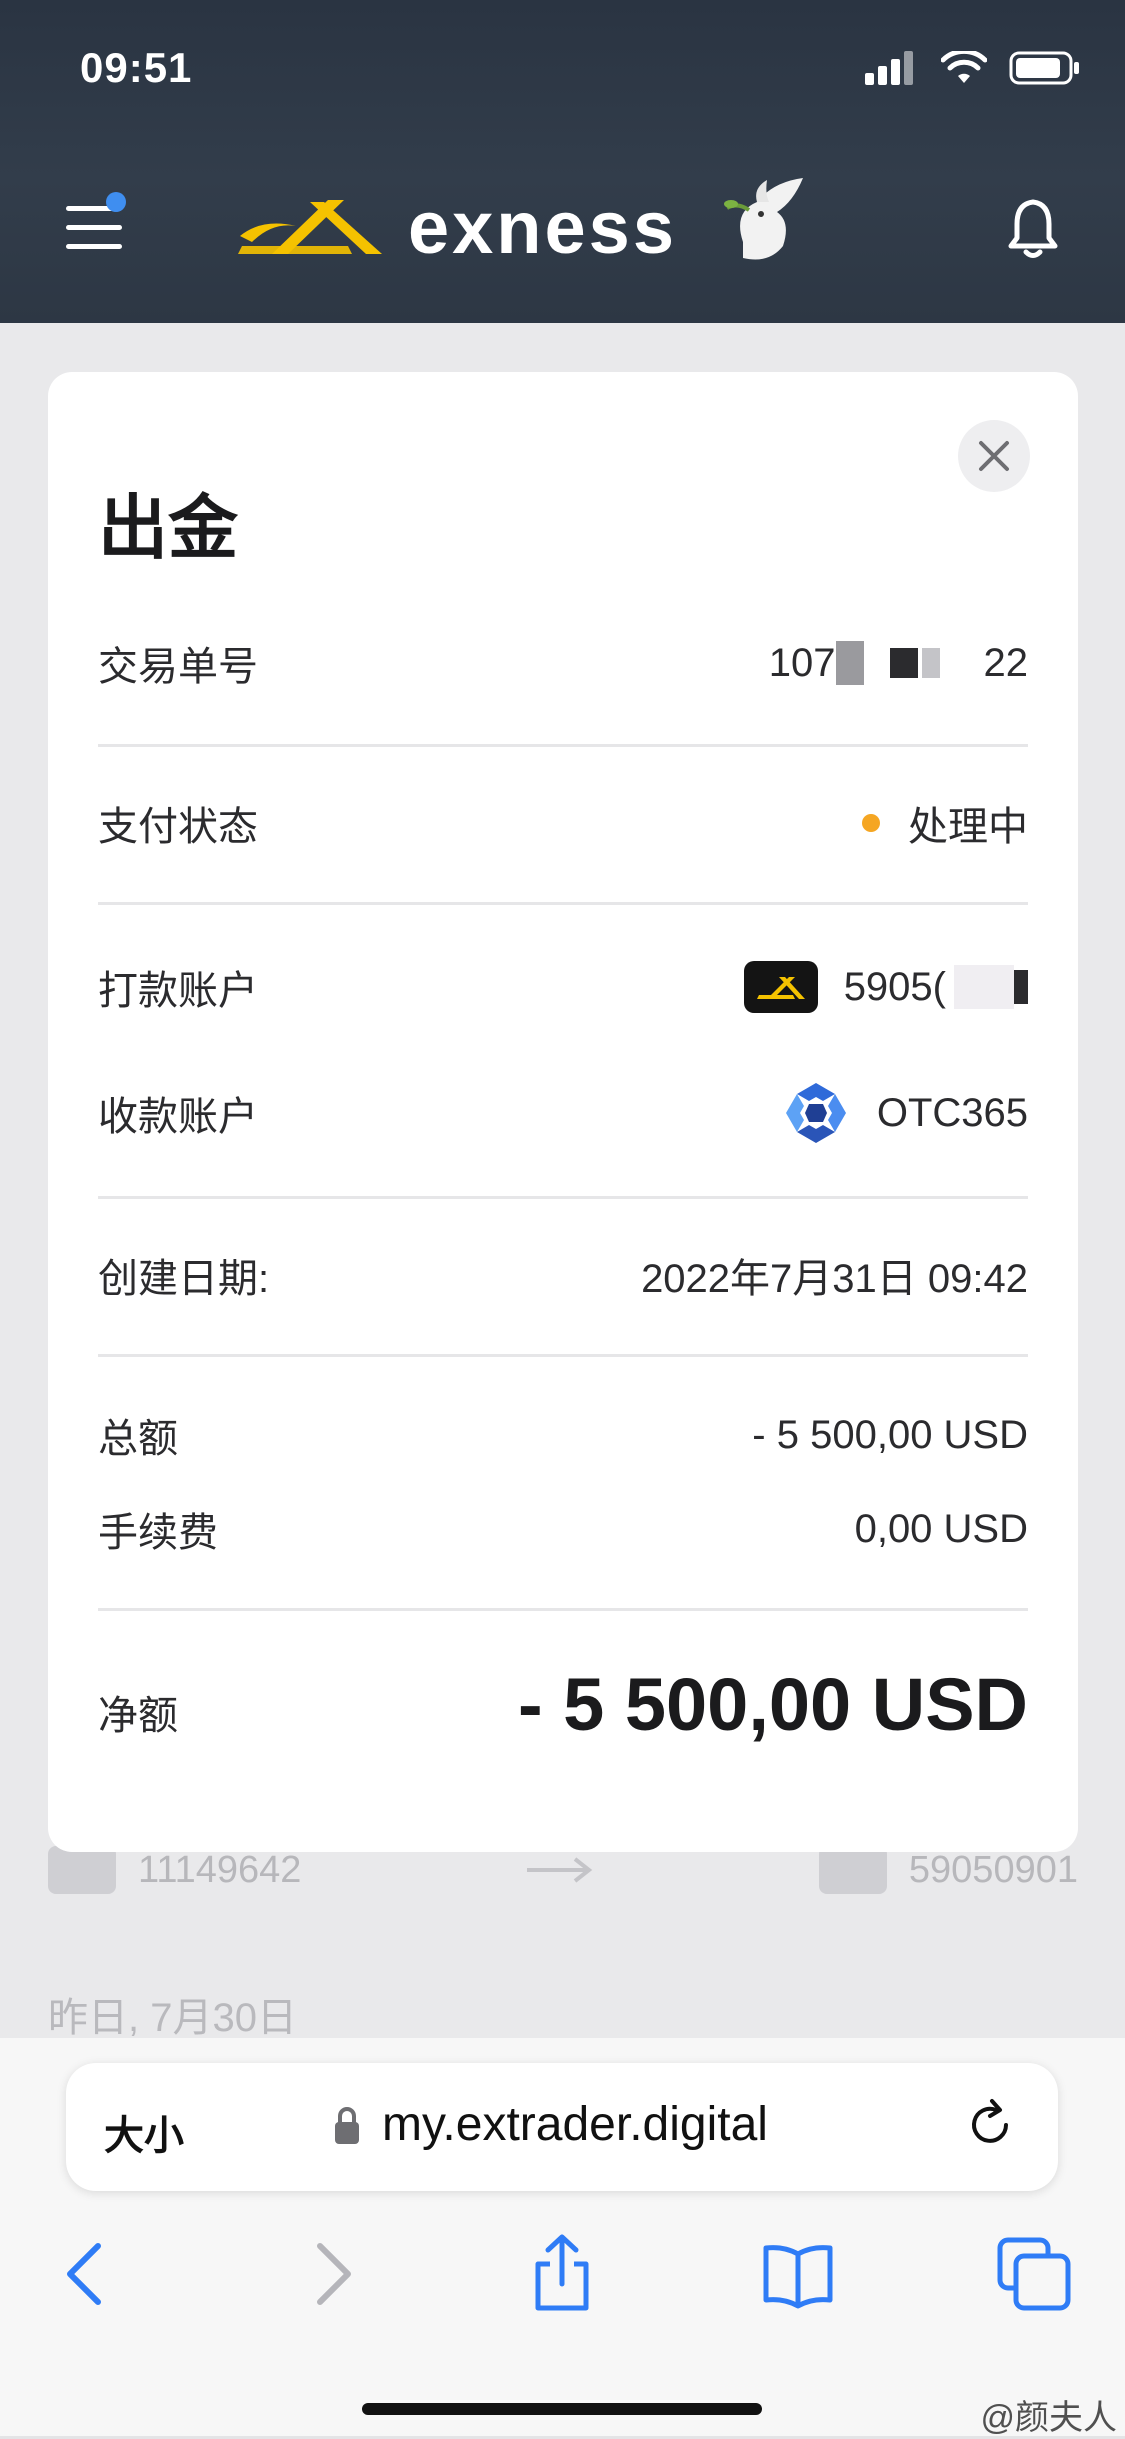 This screenshot has width=1125, height=2439. Describe the element at coordinates (178, 827) in the screenshot. I see `payment-status-label: 支付状态` at that location.